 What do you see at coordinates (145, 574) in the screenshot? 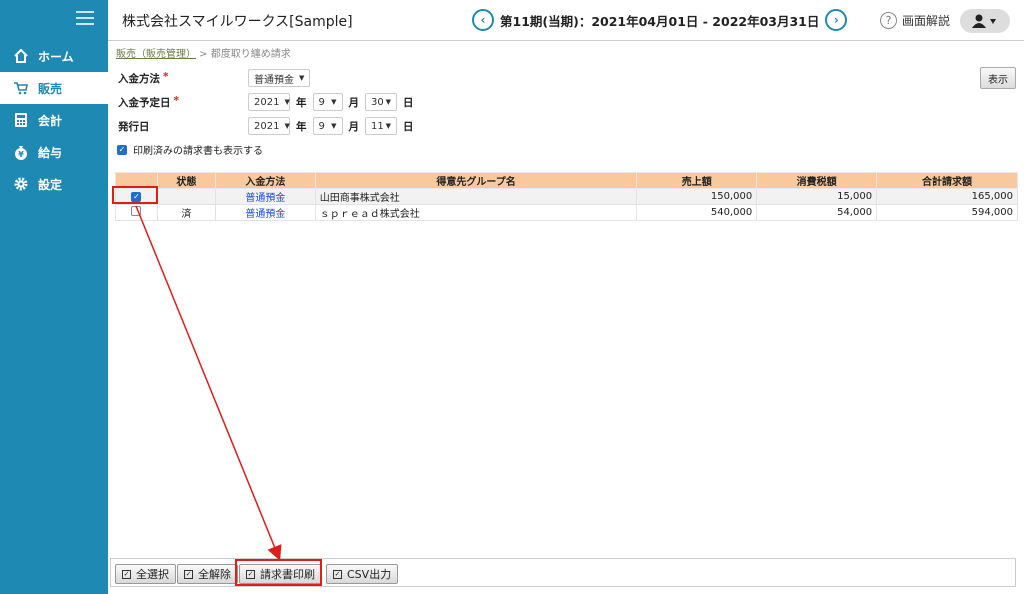
I see `select-all-button: ✓ 全選択` at bounding box center [145, 574].